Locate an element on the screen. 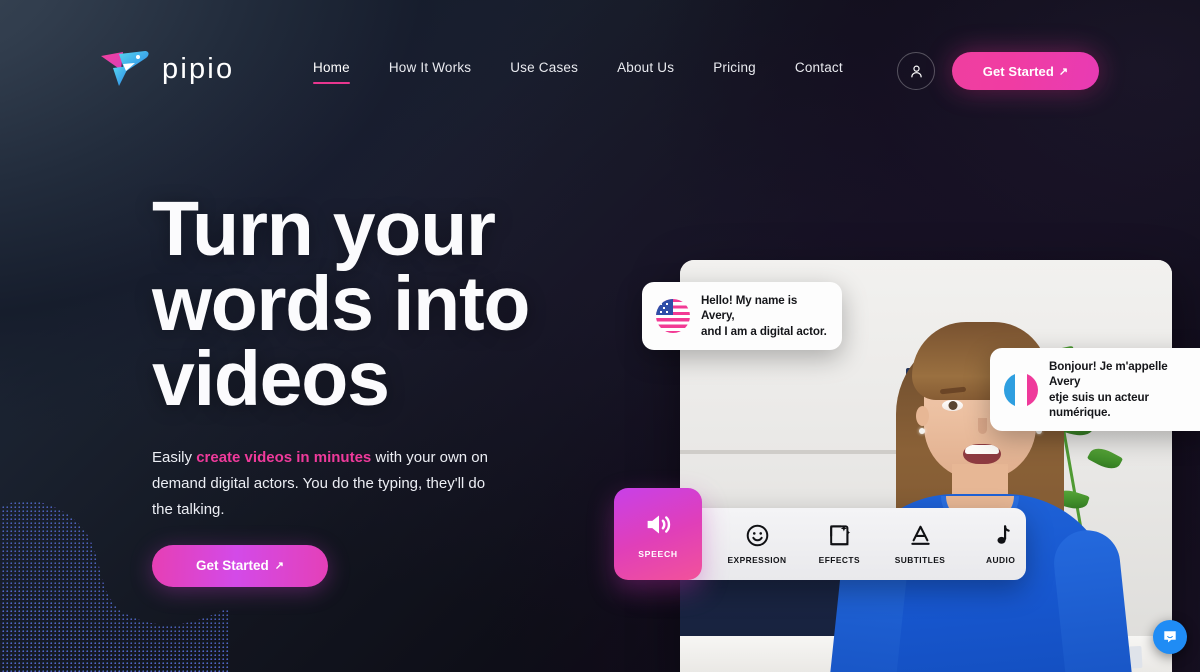 This screenshot has height=672, width=1200. nav-label: How It Works is located at coordinates (430, 67).